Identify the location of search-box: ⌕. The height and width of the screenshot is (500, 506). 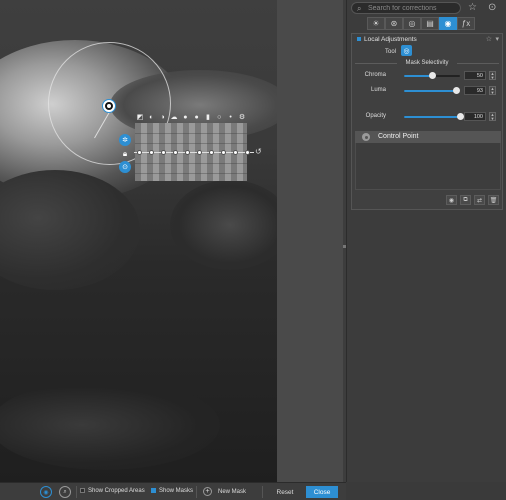
(406, 8).